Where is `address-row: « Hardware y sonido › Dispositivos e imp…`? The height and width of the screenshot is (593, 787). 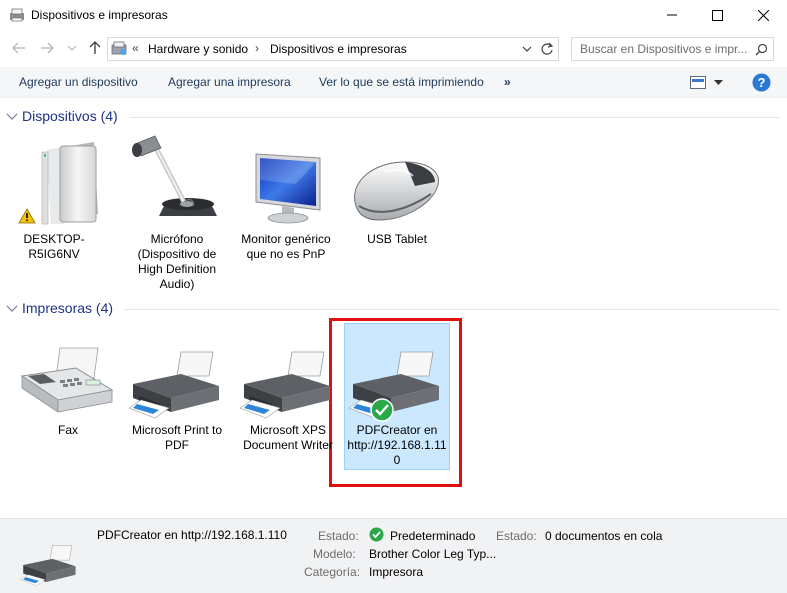
address-row: « Hardware y sonido › Dispositivos e imp… is located at coordinates (393, 48).